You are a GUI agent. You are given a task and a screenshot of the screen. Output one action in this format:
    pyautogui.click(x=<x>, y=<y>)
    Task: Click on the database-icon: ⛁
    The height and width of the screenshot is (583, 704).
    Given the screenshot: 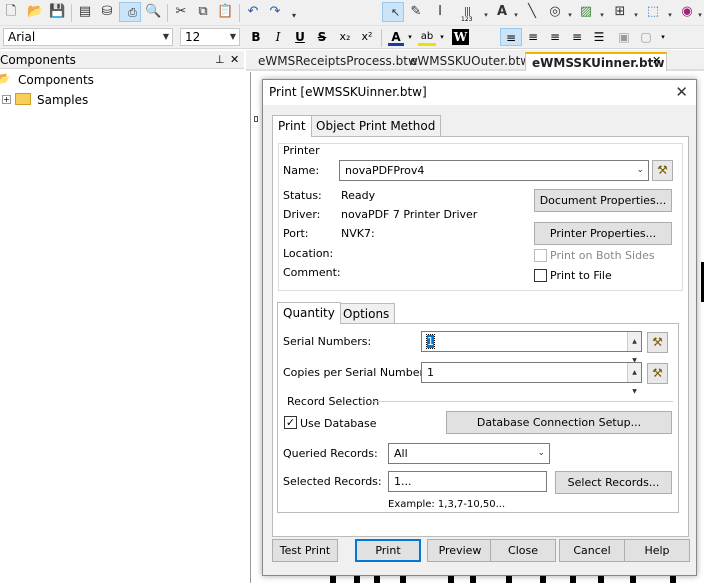 What is the action you would take?
    pyautogui.click(x=107, y=12)
    